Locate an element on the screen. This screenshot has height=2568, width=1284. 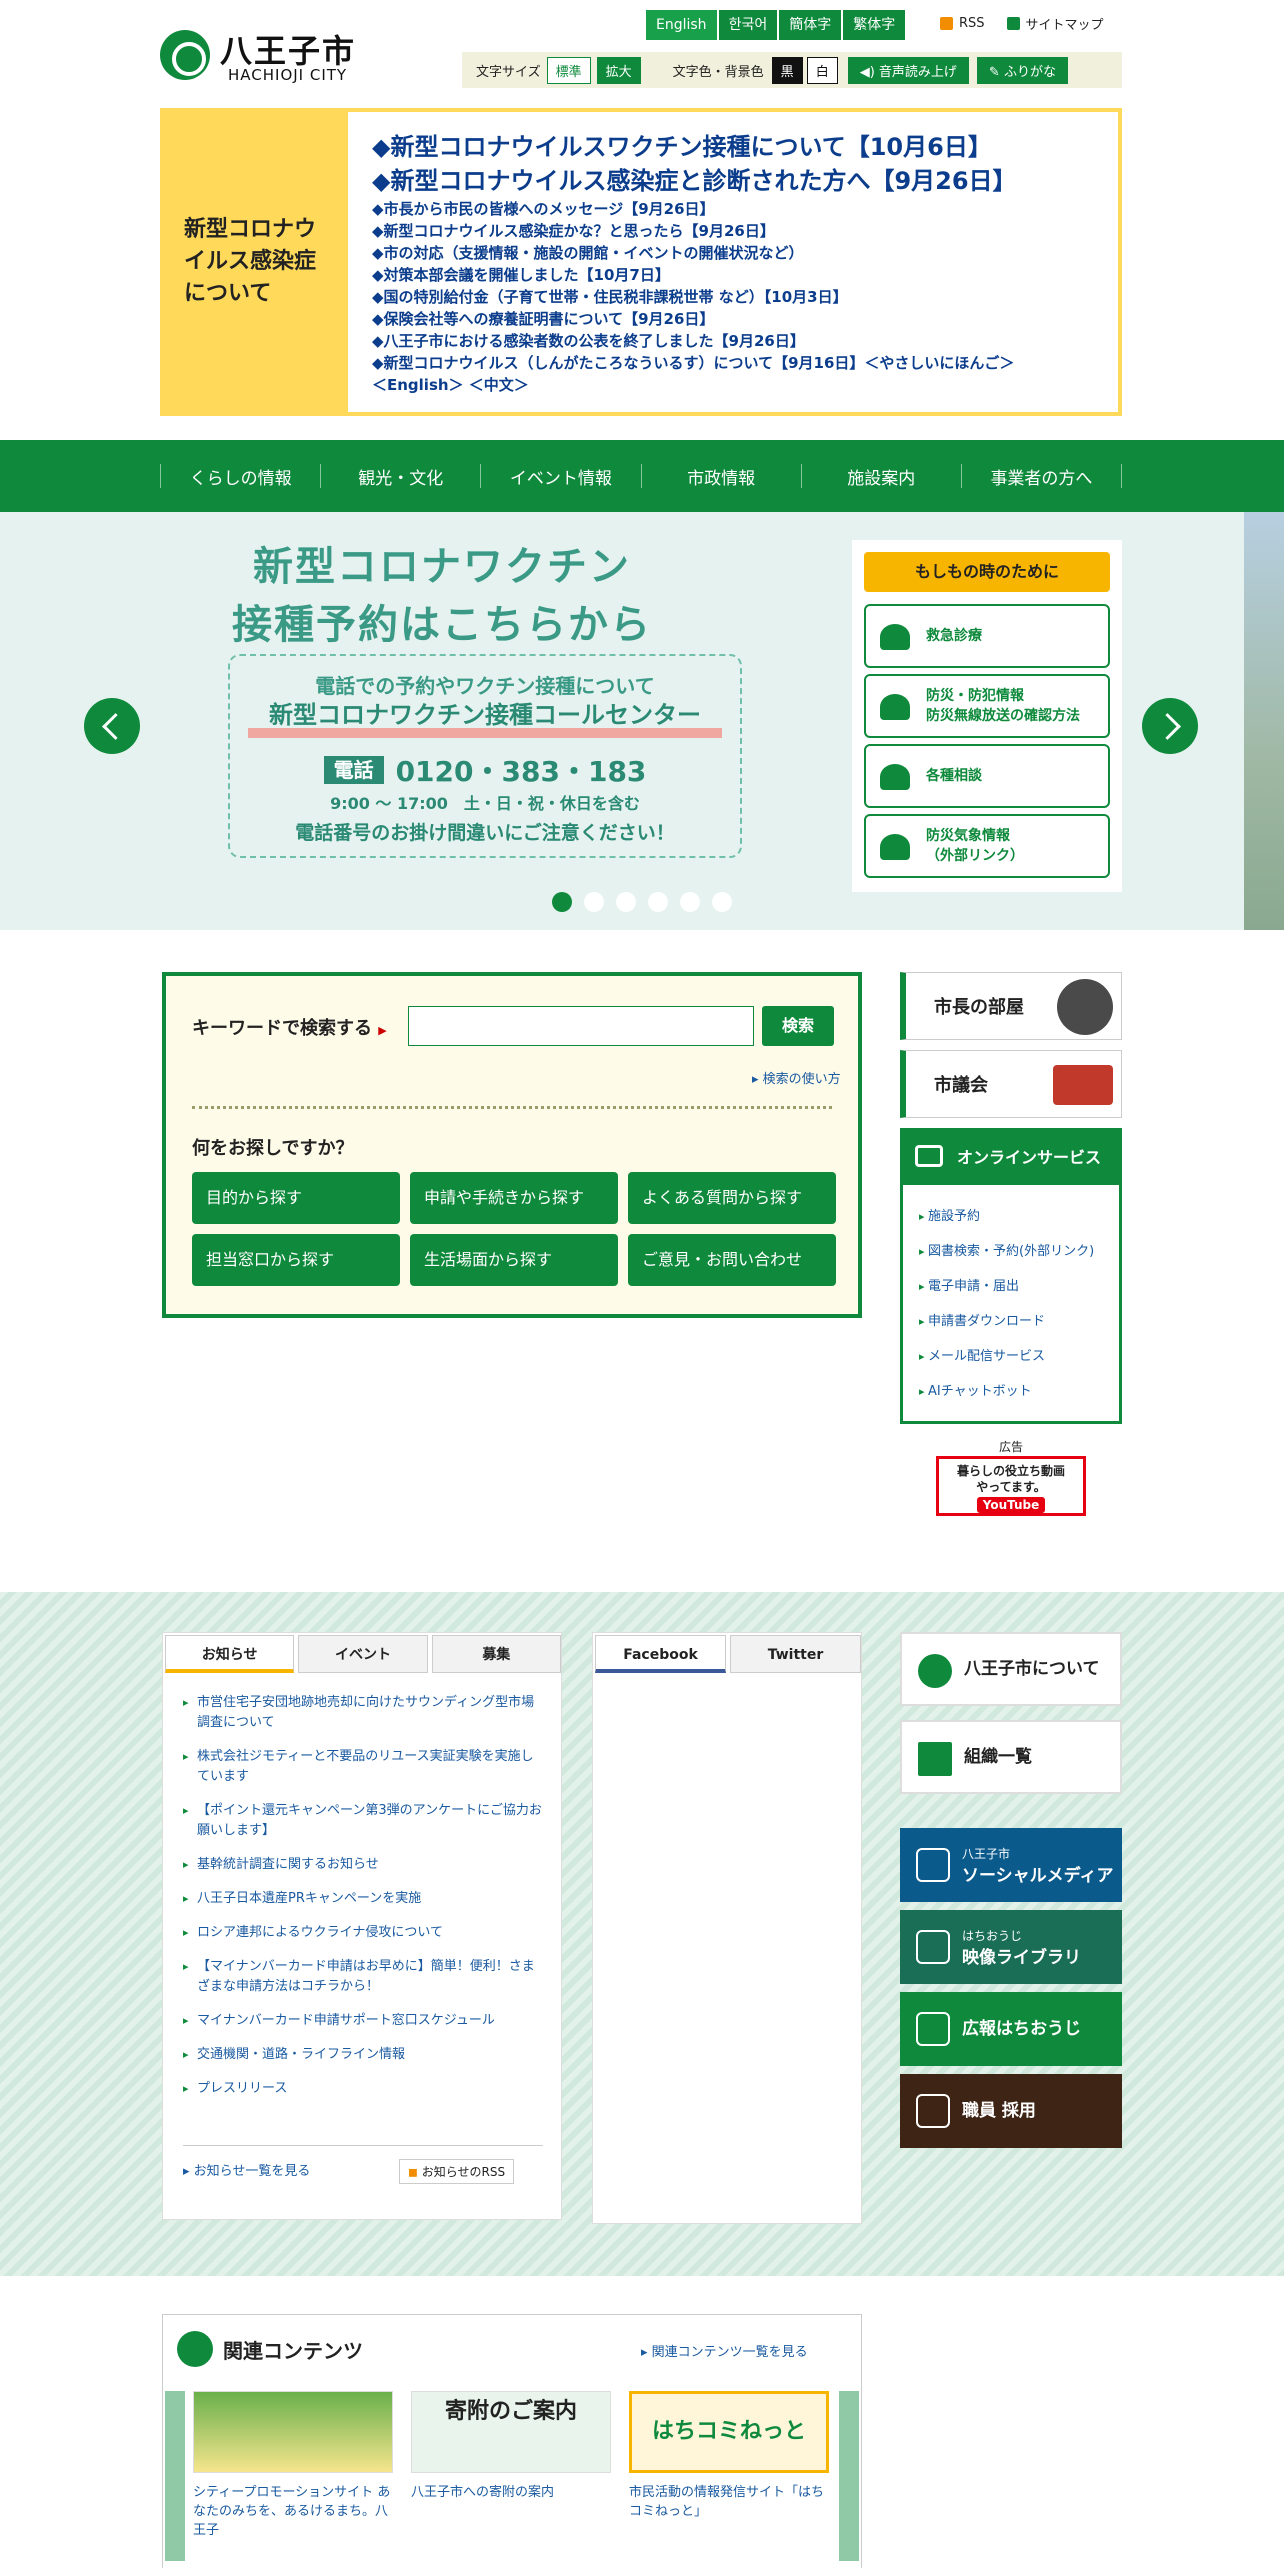
related-card: 寄附のご案内 八王子市への寄附の案内 is located at coordinates (511, 2465).